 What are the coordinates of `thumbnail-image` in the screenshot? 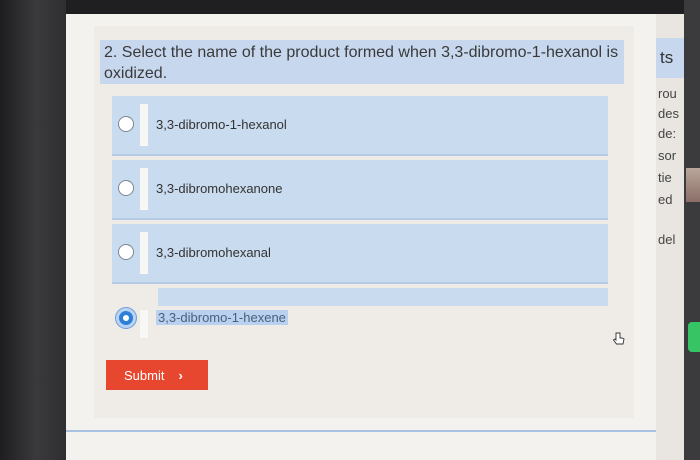 It's located at (693, 185).